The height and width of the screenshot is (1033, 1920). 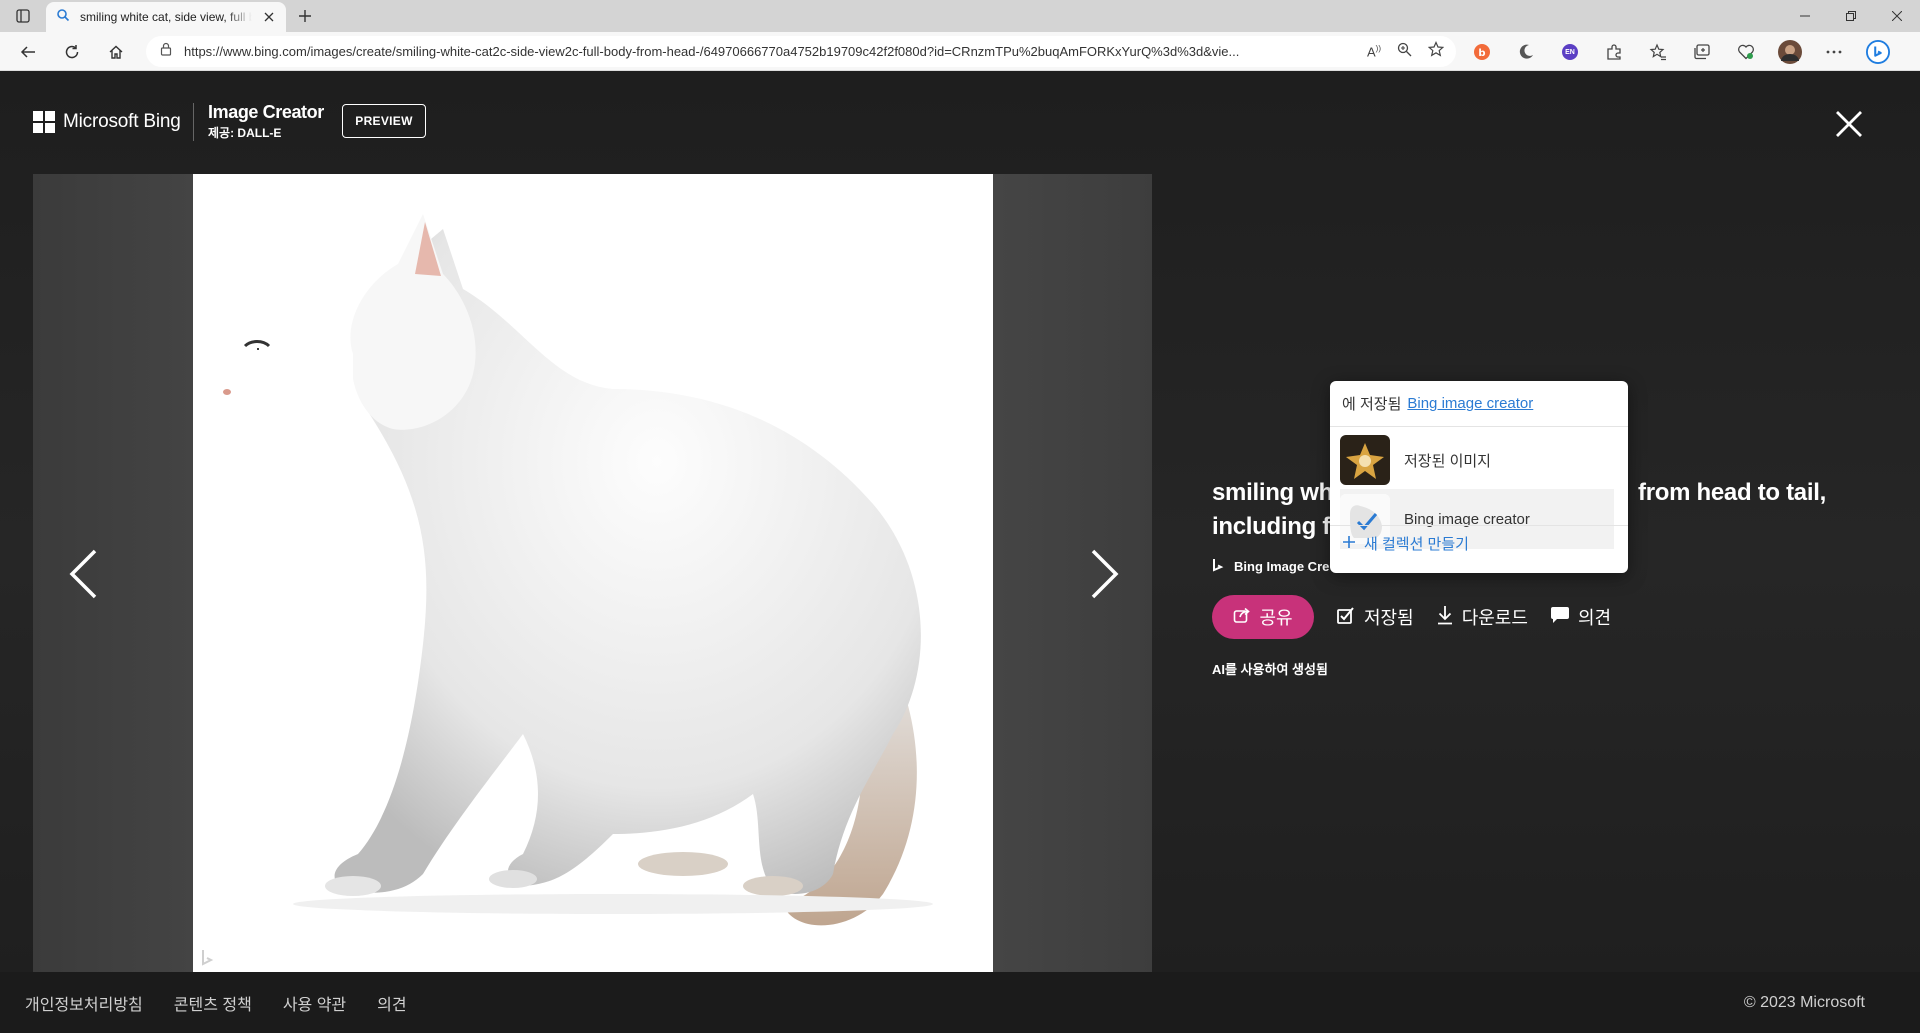 I want to click on extensions-row: b EN, so click(x=1680, y=52).